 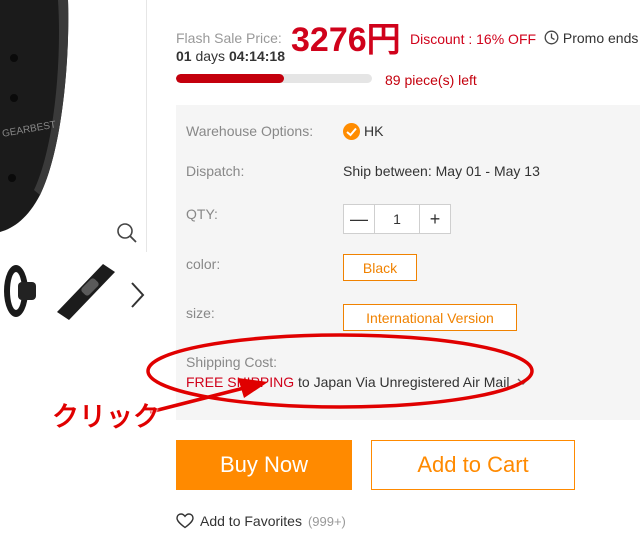 I want to click on shipping-method-text: to Japan Via Unregistered Air Mail, so click(x=402, y=382).